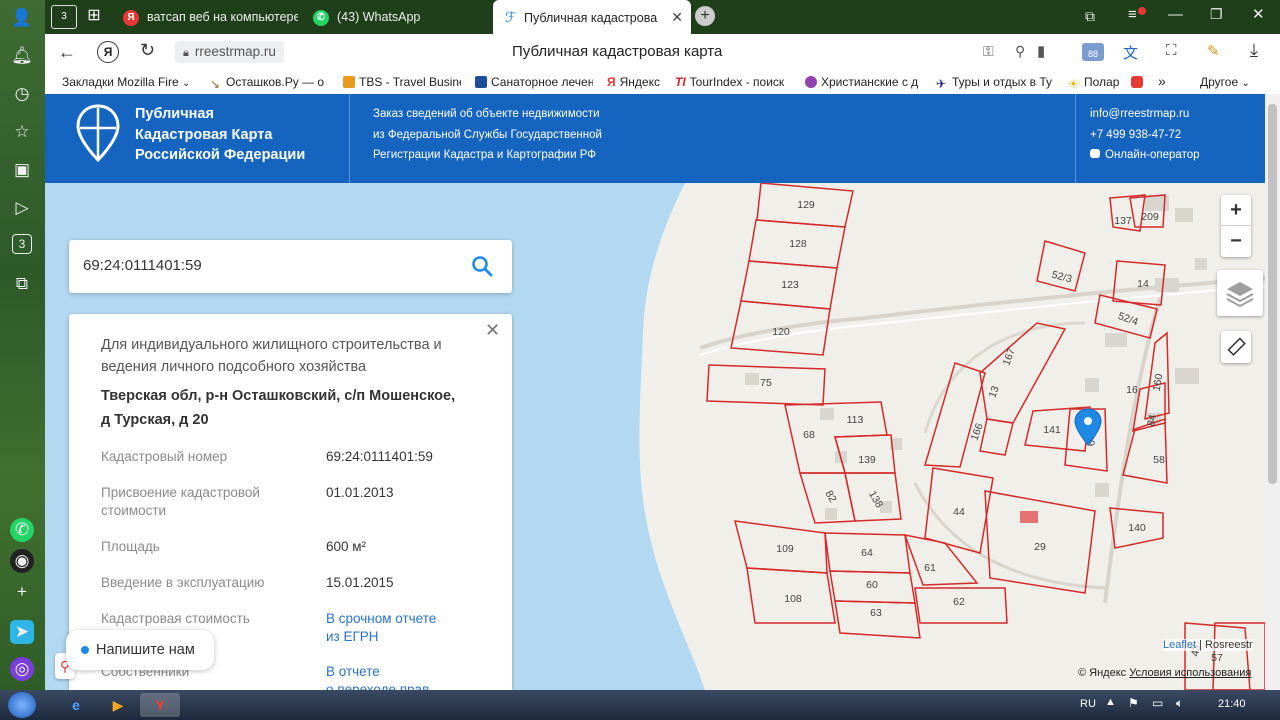 The width and height of the screenshot is (1280, 720). Describe the element at coordinates (160, 705) in the screenshot. I see `yandex-browser-taskbar-icon: Y` at that location.